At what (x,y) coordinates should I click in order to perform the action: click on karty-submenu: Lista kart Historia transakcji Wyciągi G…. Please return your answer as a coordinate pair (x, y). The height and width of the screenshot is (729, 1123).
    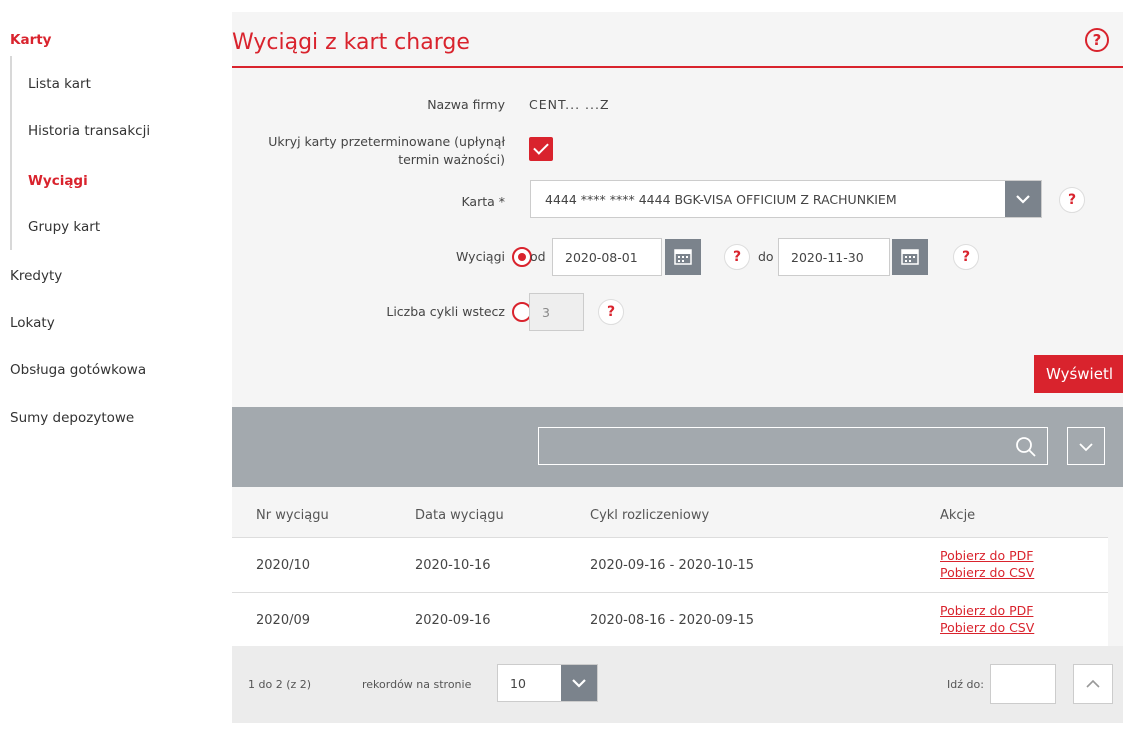
    Looking at the image, I should click on (110, 153).